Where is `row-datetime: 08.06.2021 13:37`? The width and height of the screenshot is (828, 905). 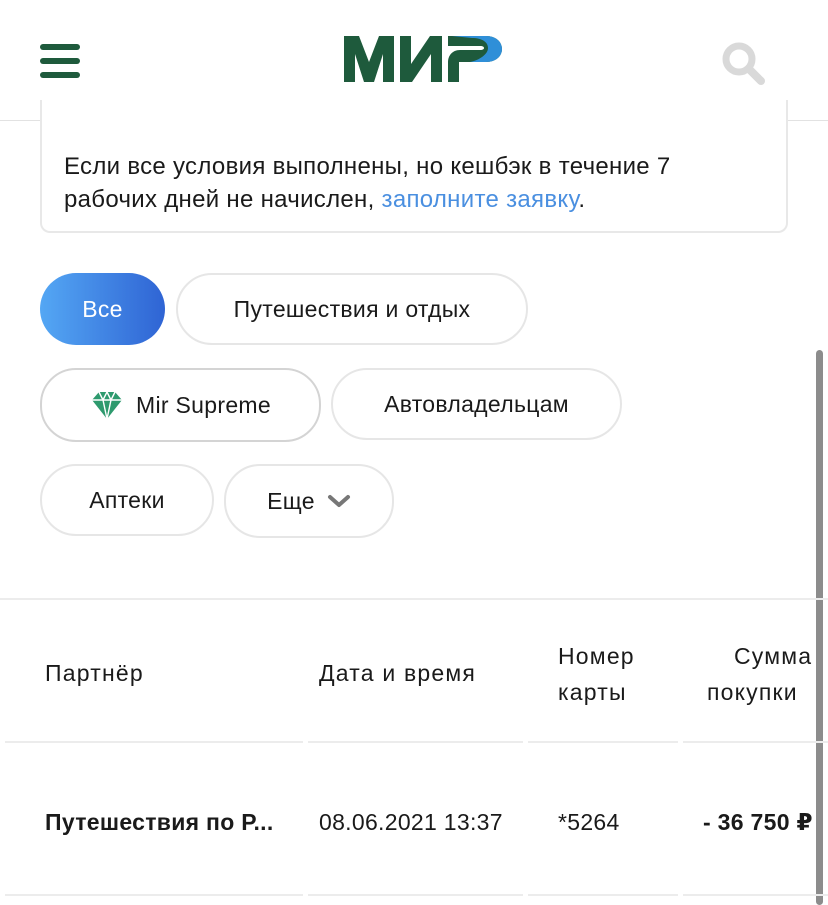 row-datetime: 08.06.2021 13:37 is located at coordinates (411, 822).